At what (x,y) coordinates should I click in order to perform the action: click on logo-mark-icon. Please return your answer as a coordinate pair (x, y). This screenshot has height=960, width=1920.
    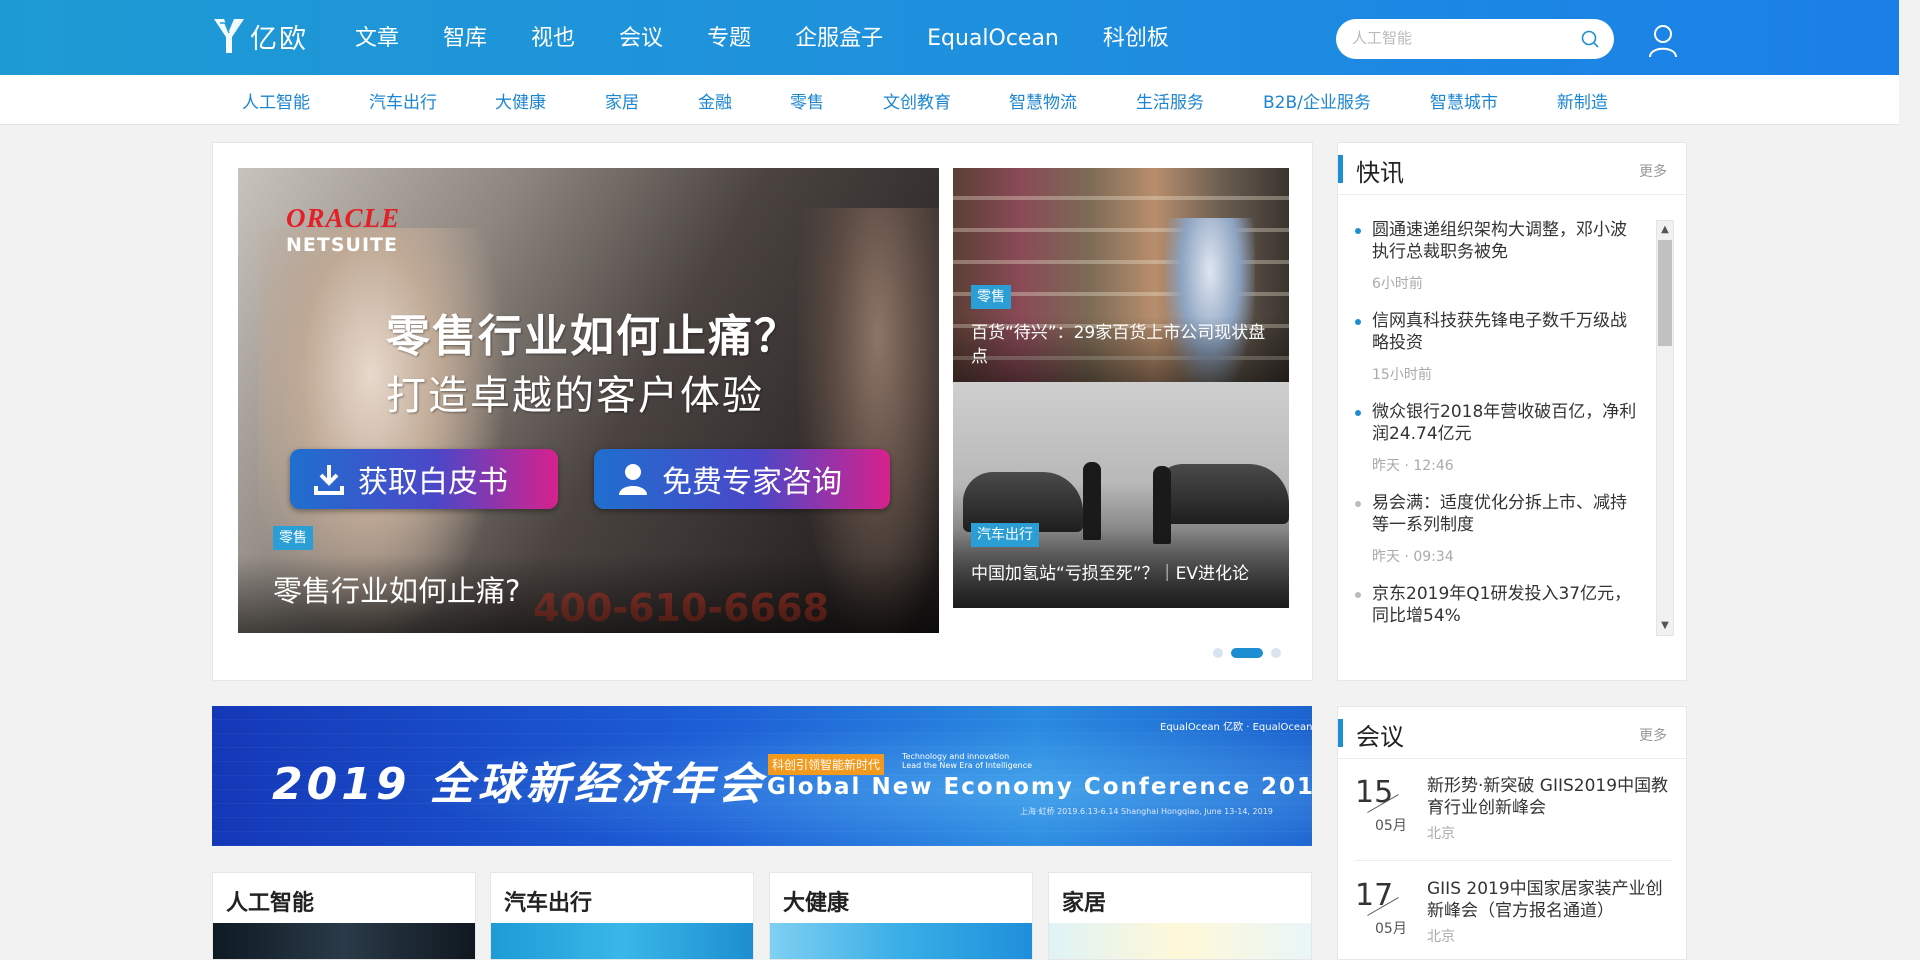
    Looking at the image, I should click on (229, 36).